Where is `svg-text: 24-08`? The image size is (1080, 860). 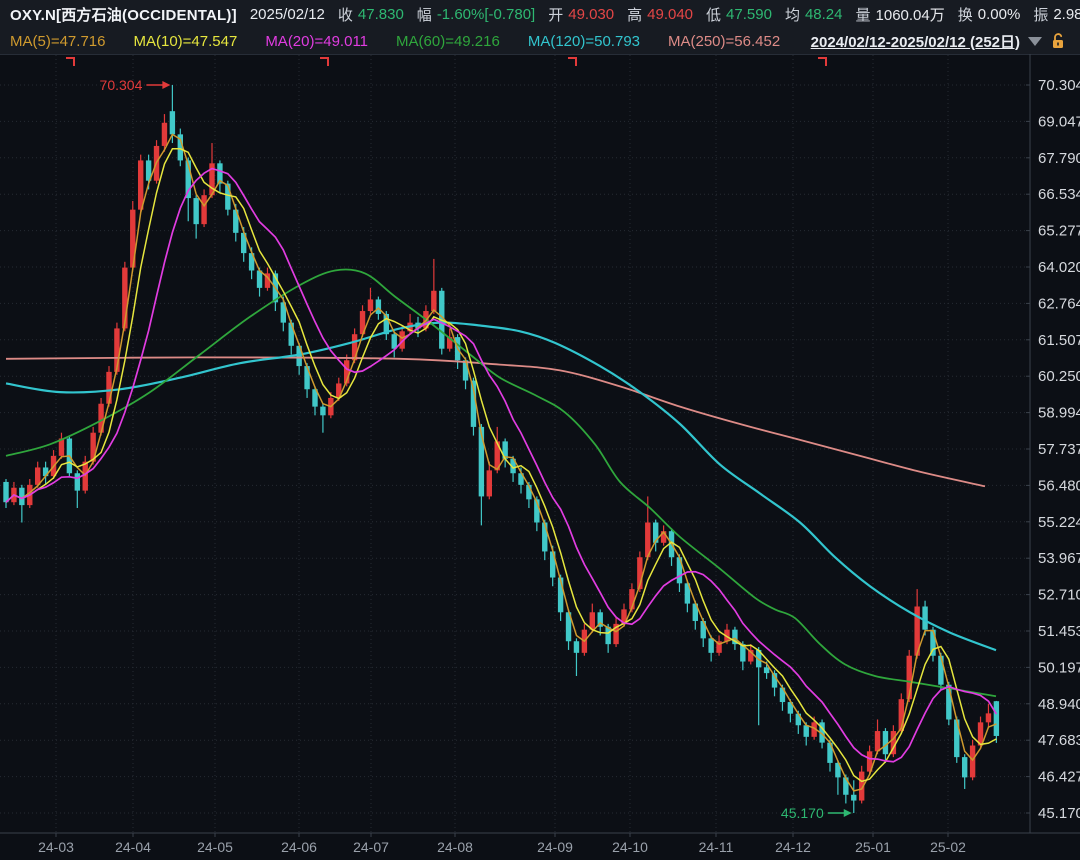
svg-text: 24-08 is located at coordinates (455, 847).